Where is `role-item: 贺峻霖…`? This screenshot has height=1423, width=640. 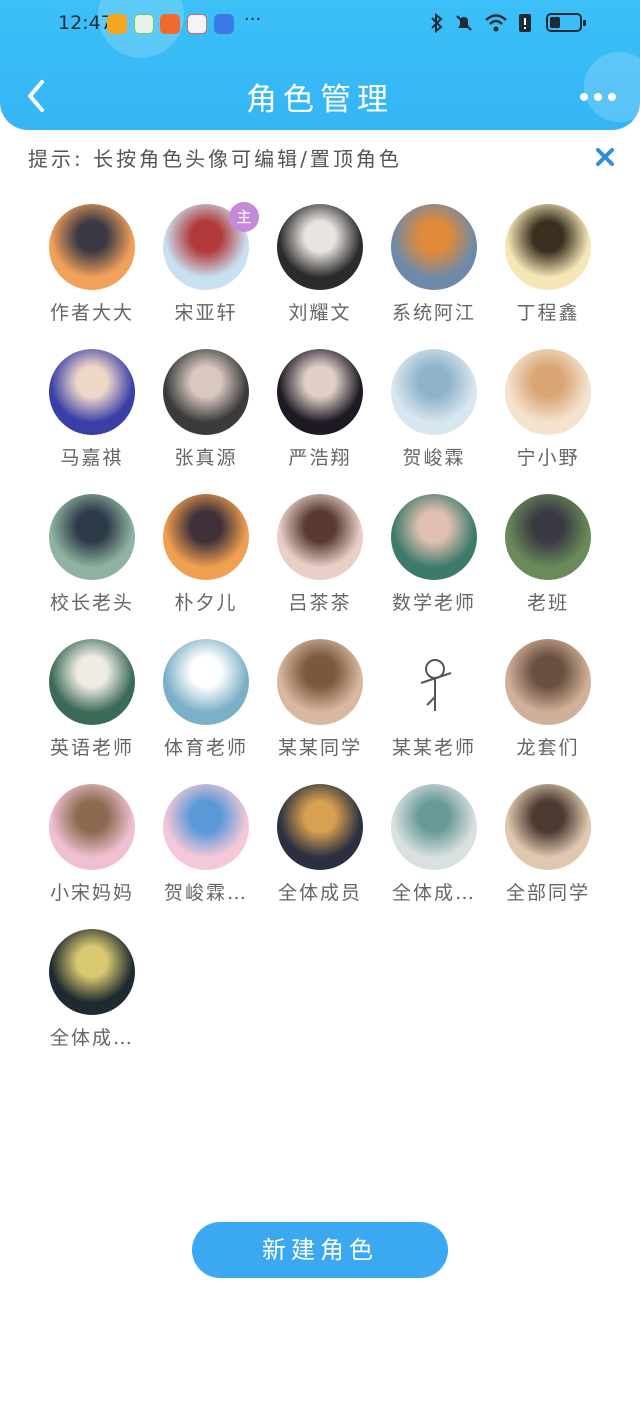 role-item: 贺峻霖… is located at coordinates (206, 849).